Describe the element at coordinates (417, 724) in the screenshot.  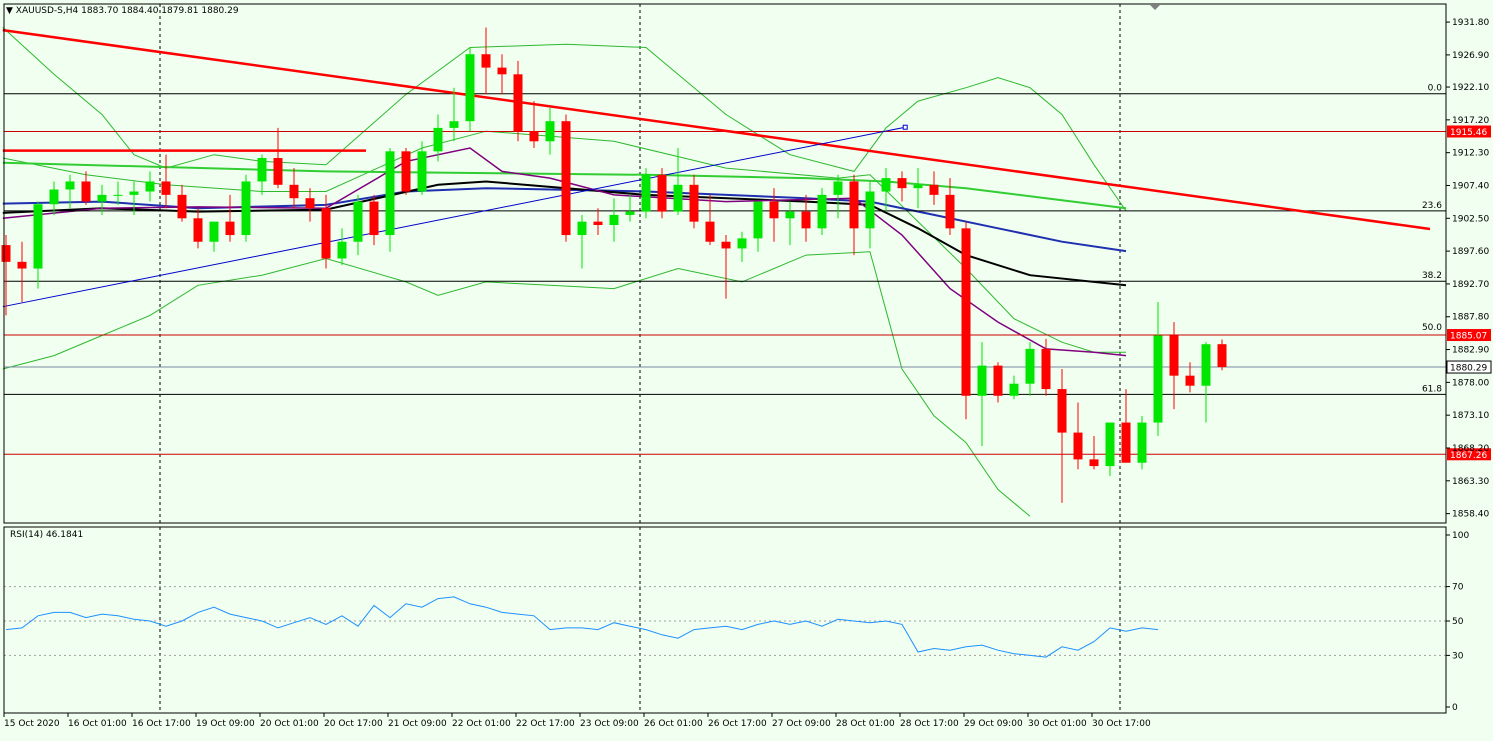
I see `time-tick-label: 21 Oct 09:00` at that location.